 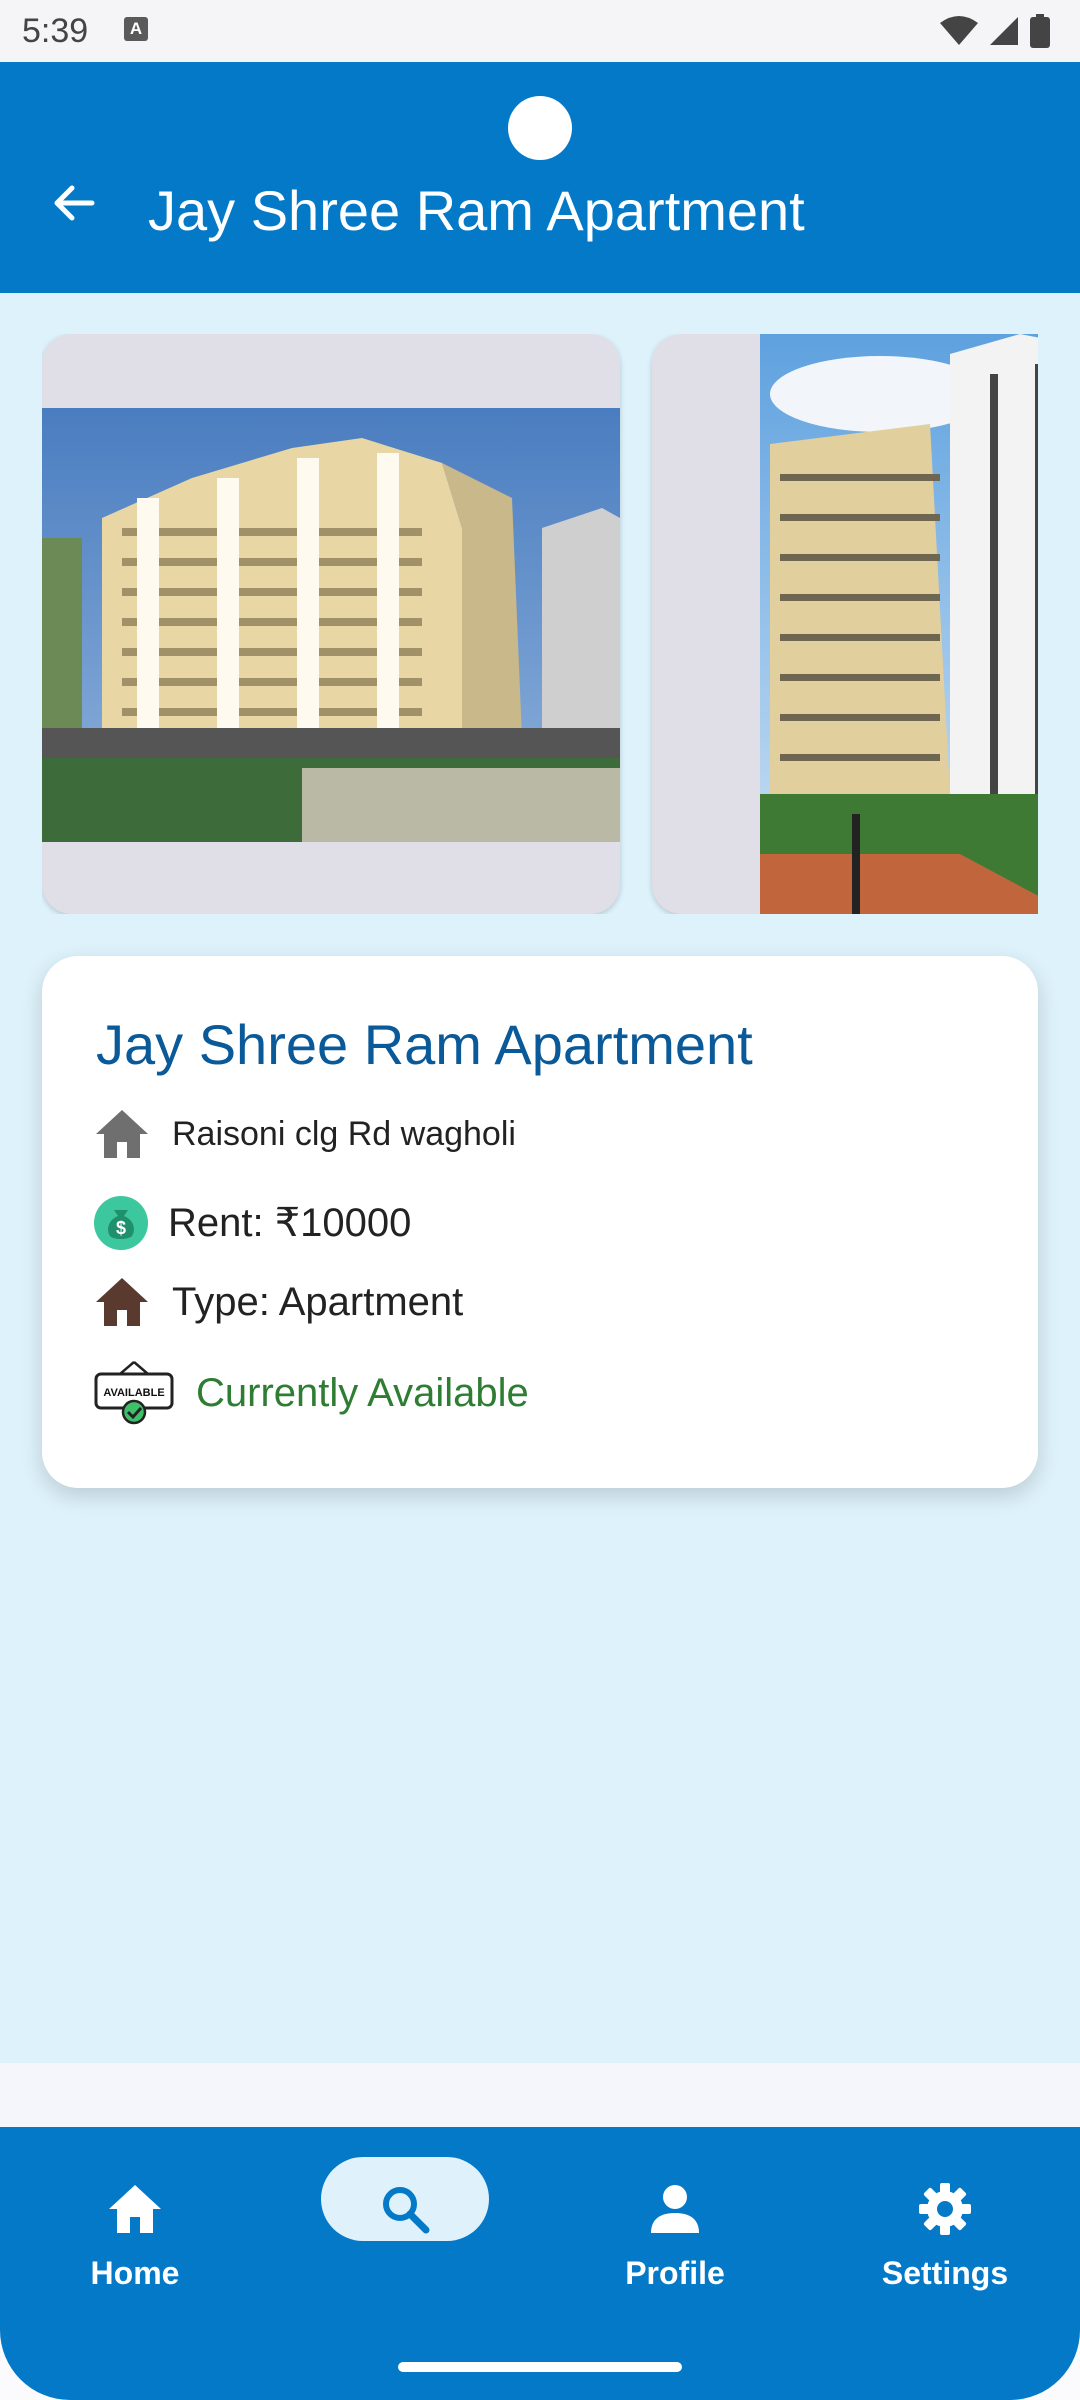 What do you see at coordinates (540, 2095) in the screenshot?
I see `content-footer-strip` at bounding box center [540, 2095].